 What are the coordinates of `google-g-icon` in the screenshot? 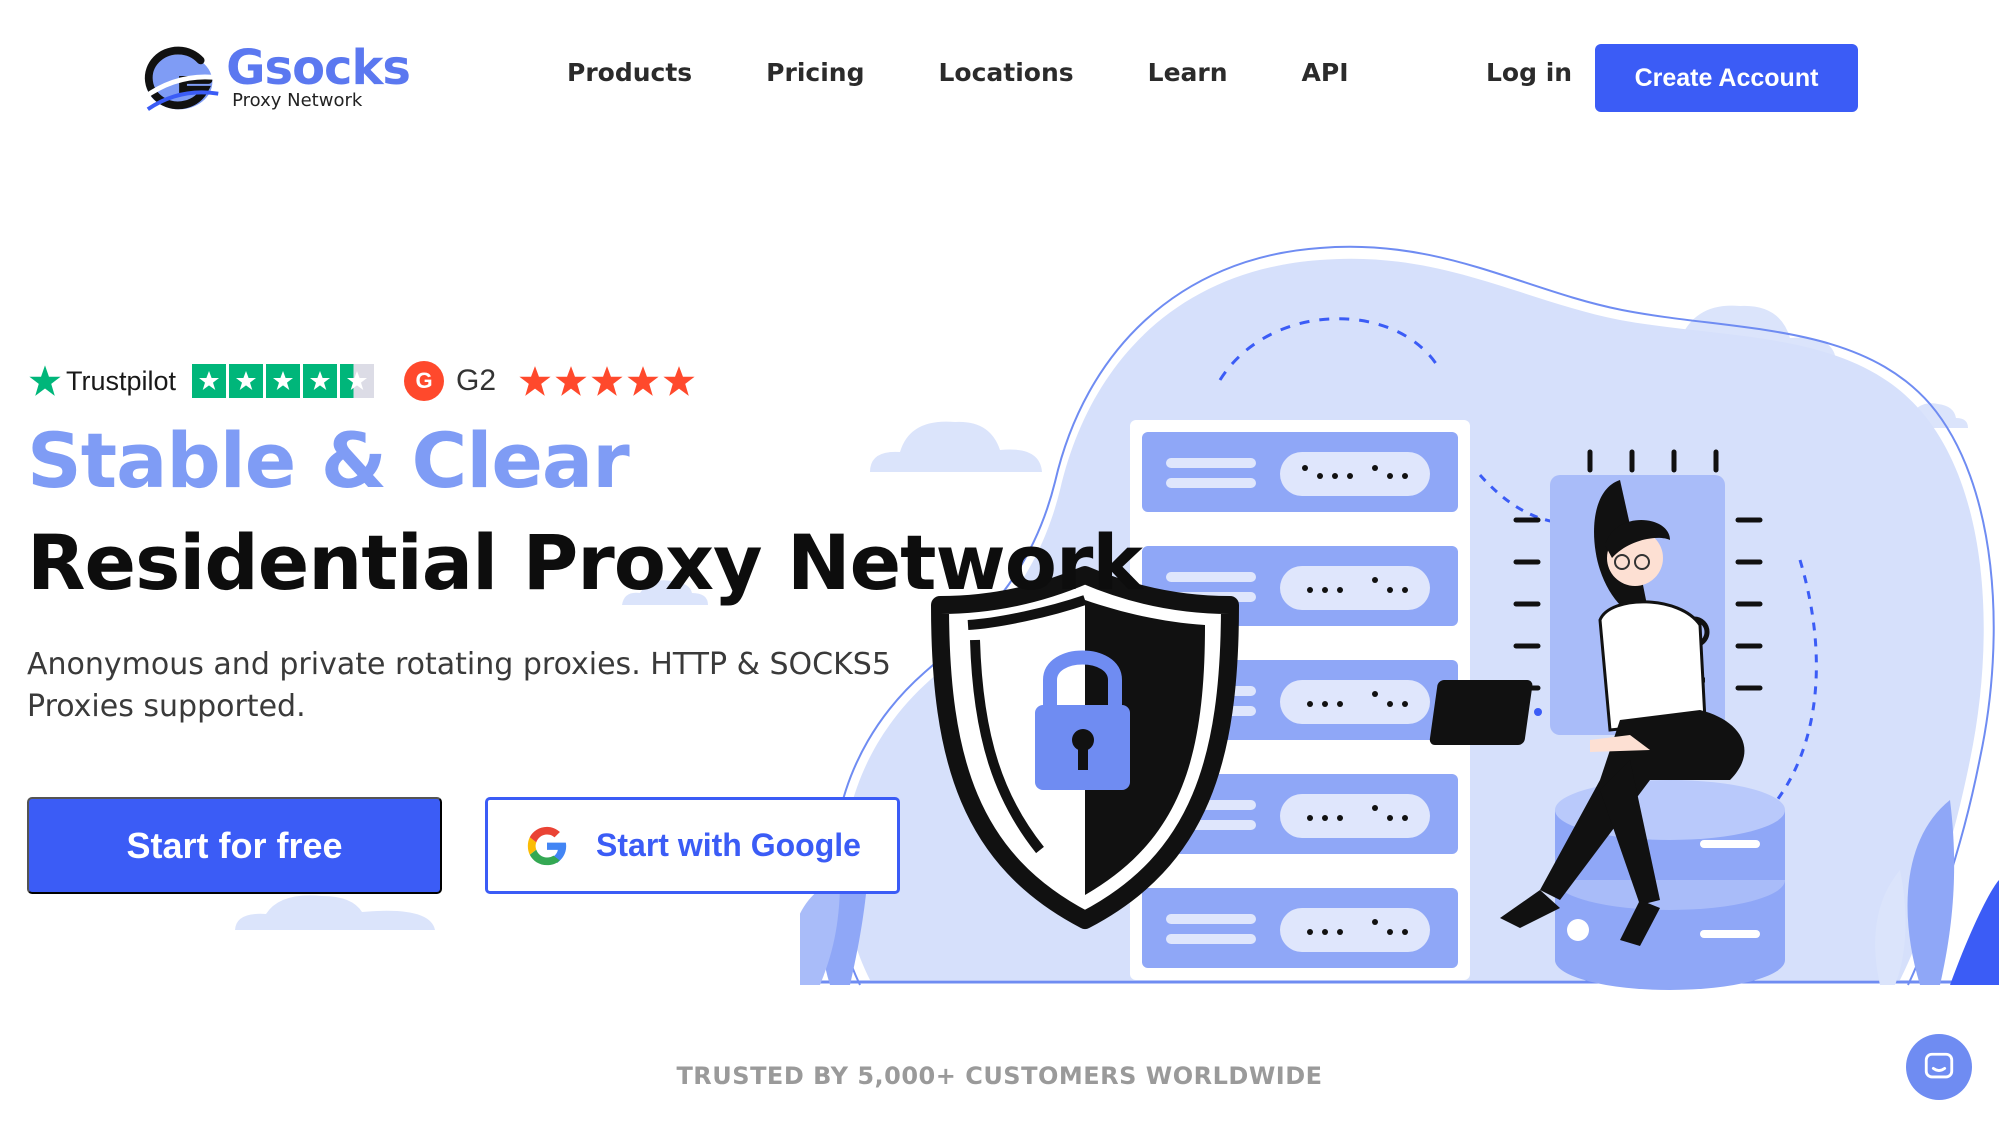 It's located at (547, 845).